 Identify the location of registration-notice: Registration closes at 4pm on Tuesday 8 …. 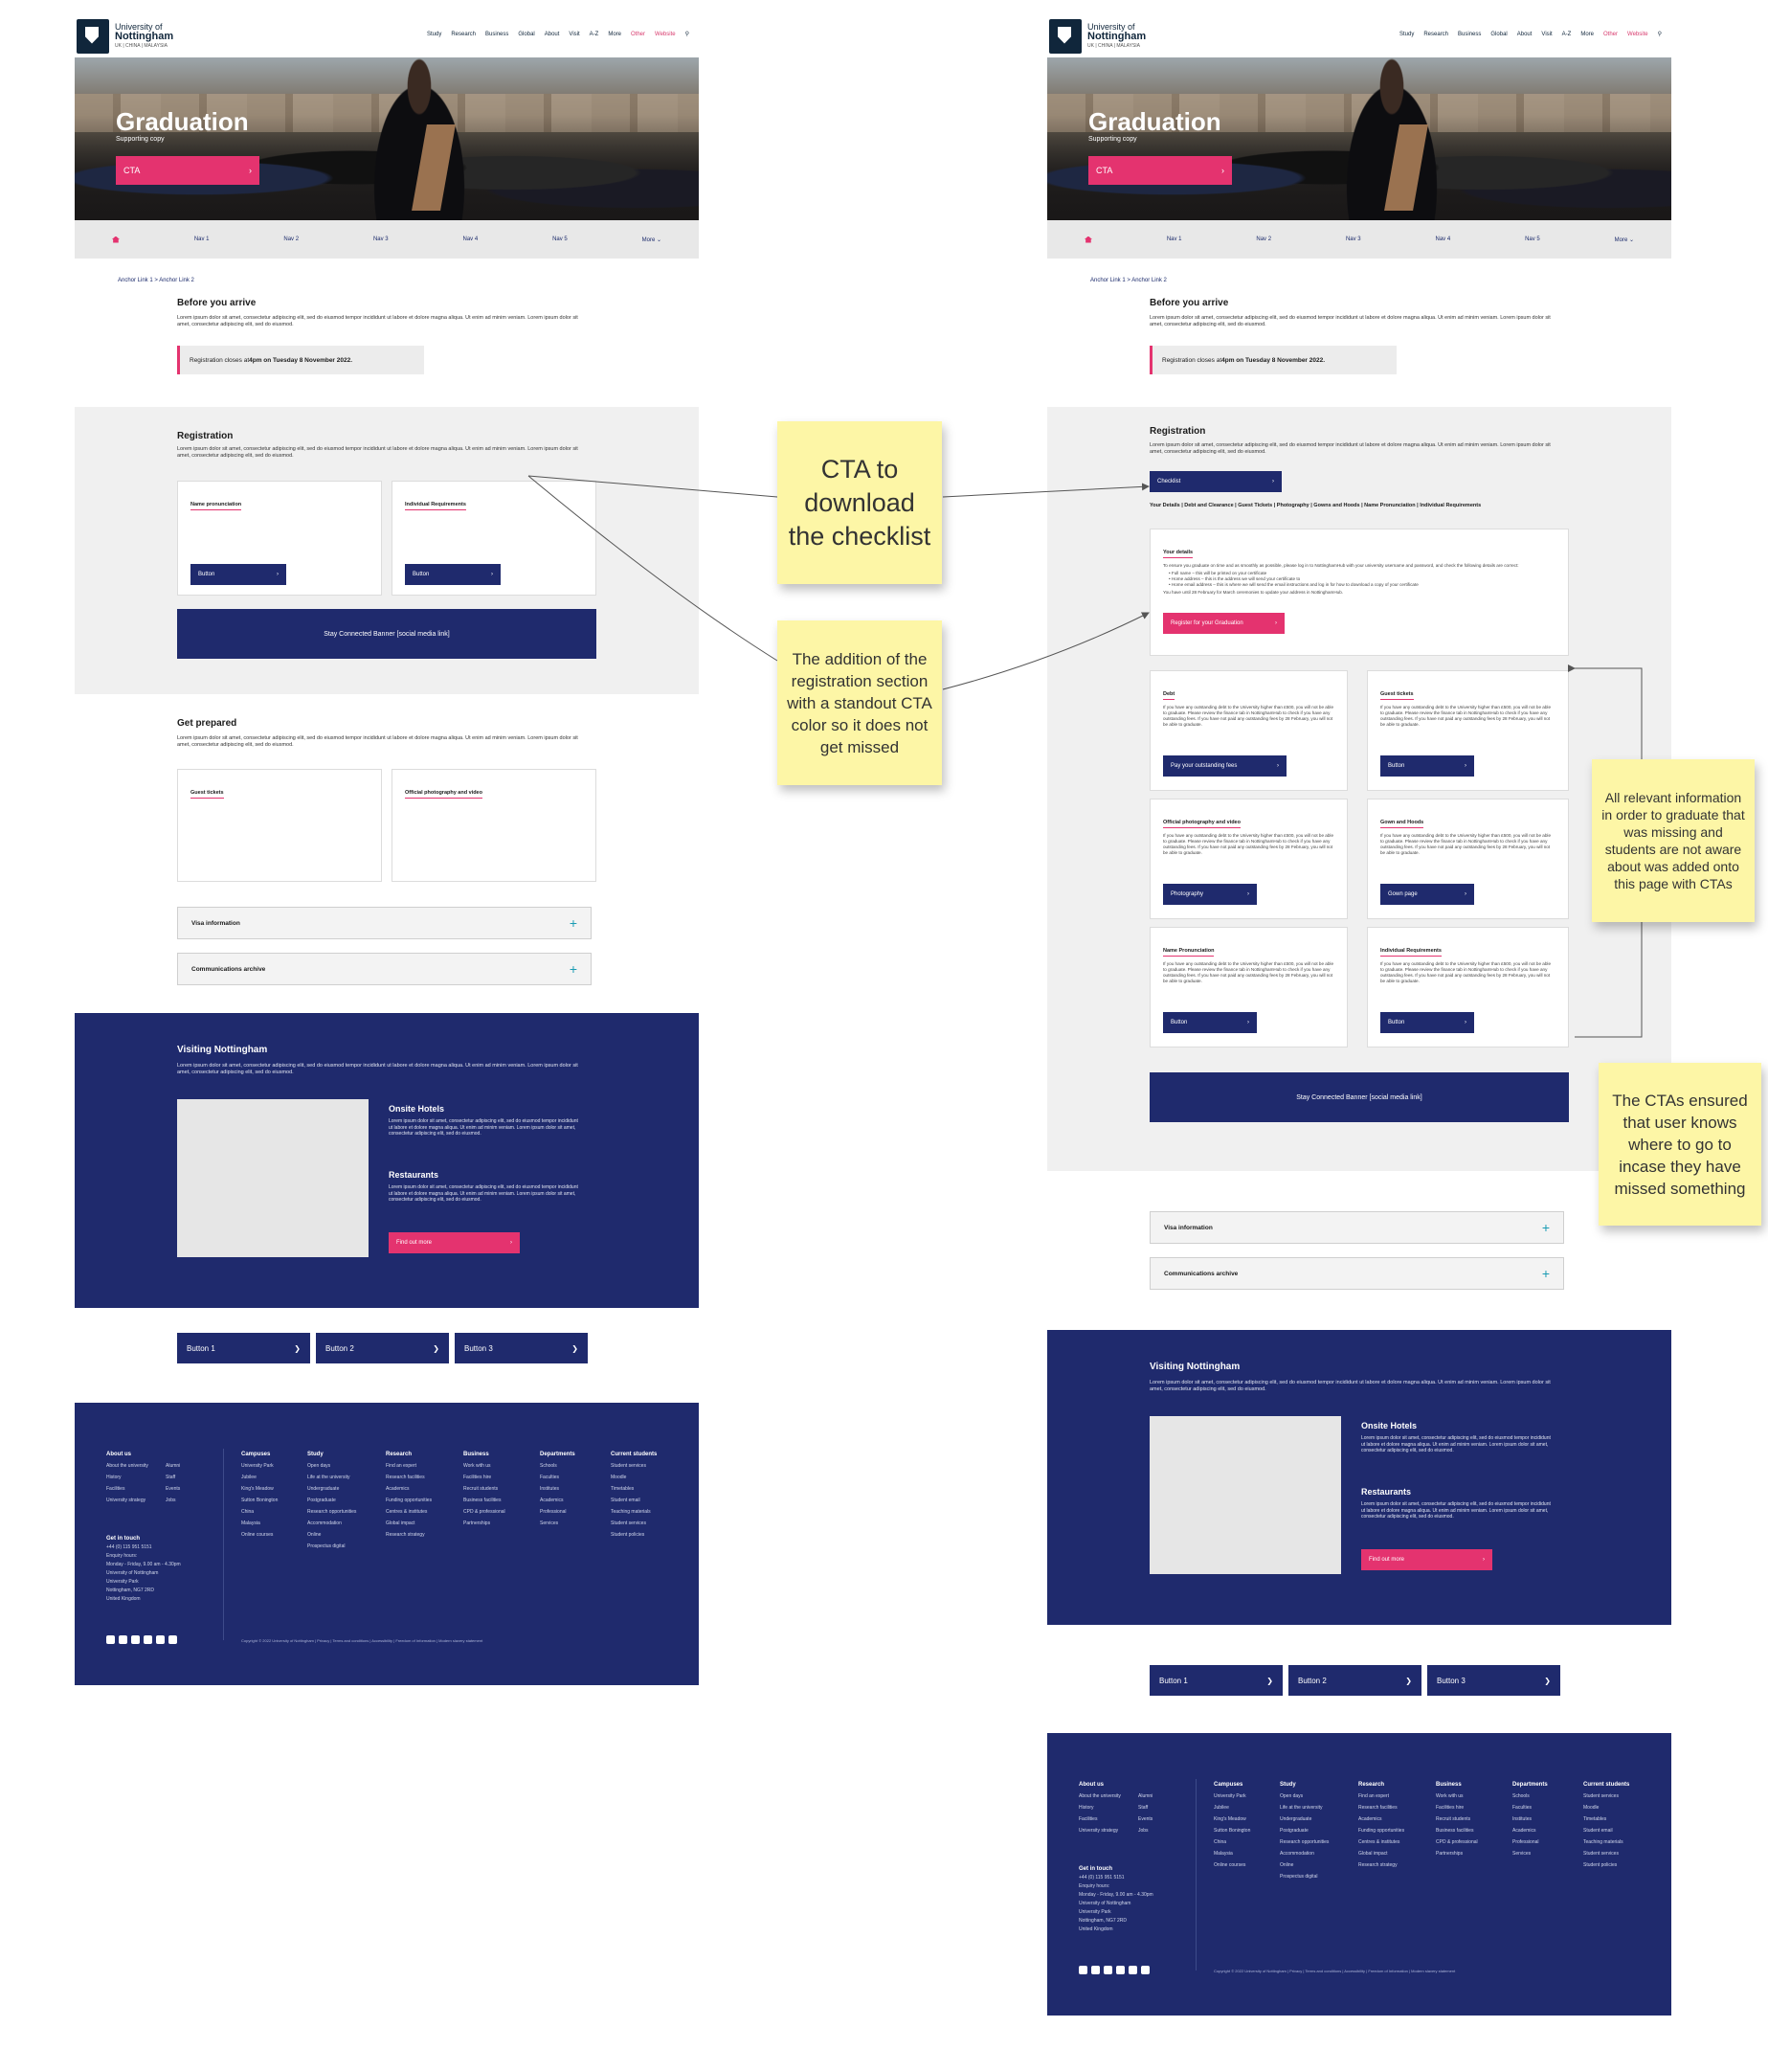
(300, 360).